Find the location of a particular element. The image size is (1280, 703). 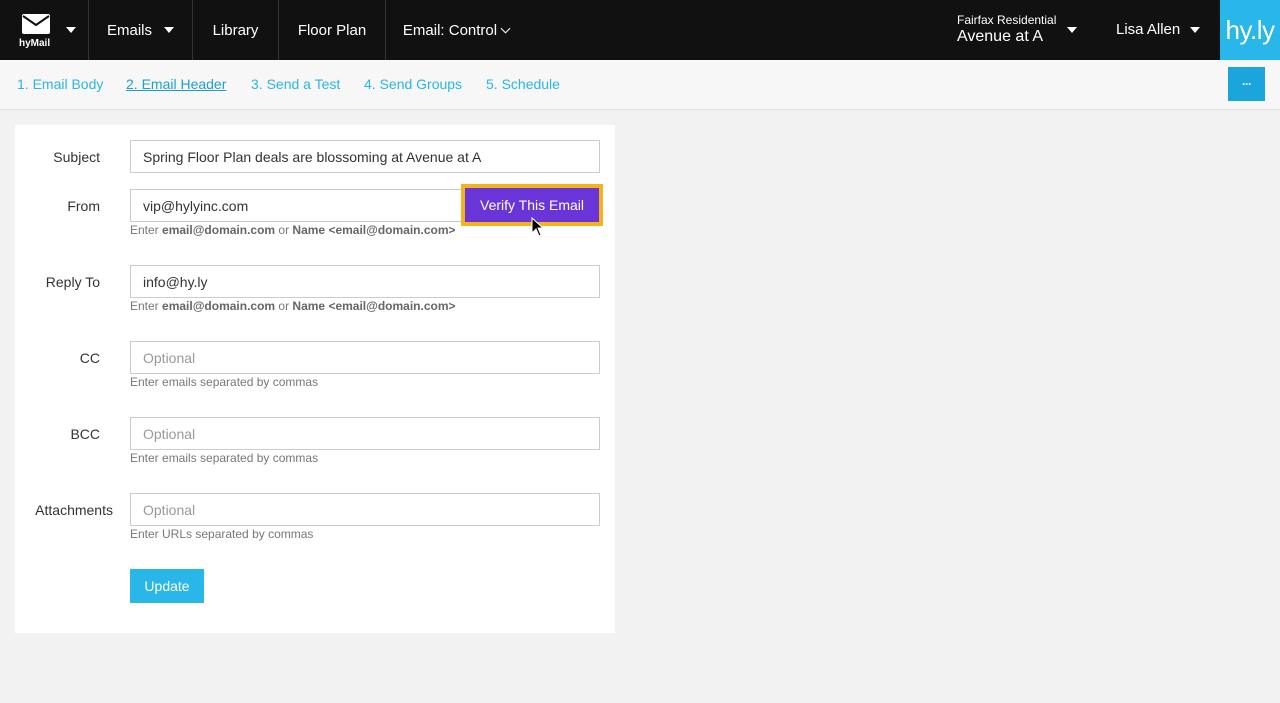

hymail-menu: hyMail is located at coordinates (44, 30).